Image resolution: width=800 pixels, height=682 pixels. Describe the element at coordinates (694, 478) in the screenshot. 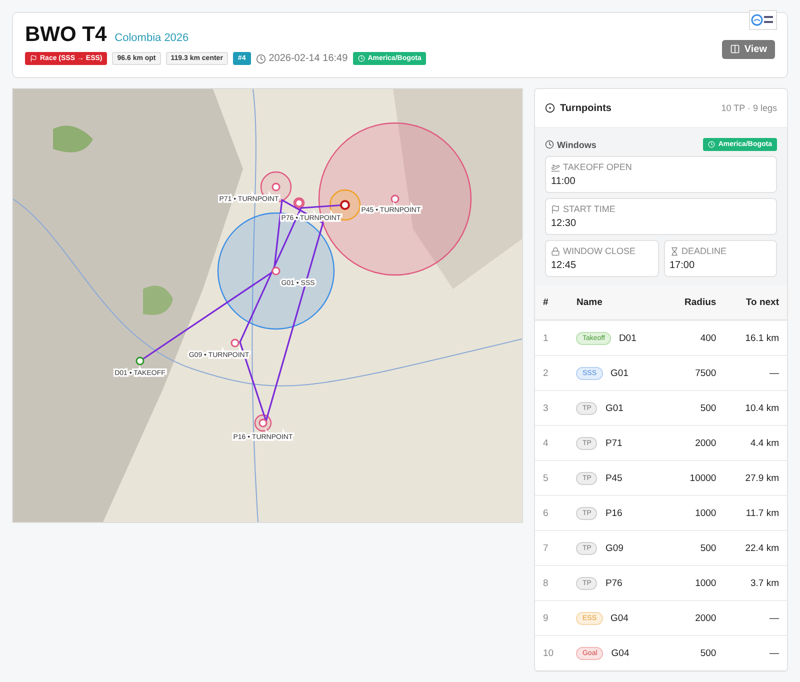

I see `radius-cell: 10000` at that location.